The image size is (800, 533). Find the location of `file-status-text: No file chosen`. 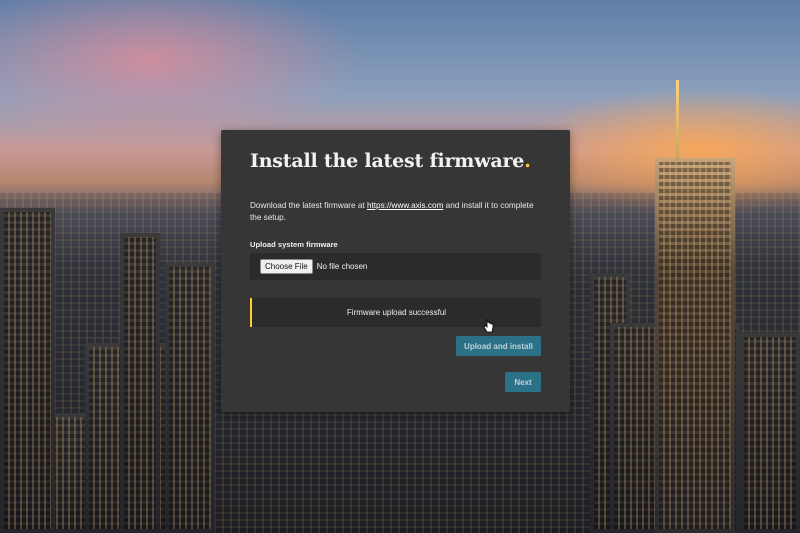

file-status-text: No file chosen is located at coordinates (342, 266).